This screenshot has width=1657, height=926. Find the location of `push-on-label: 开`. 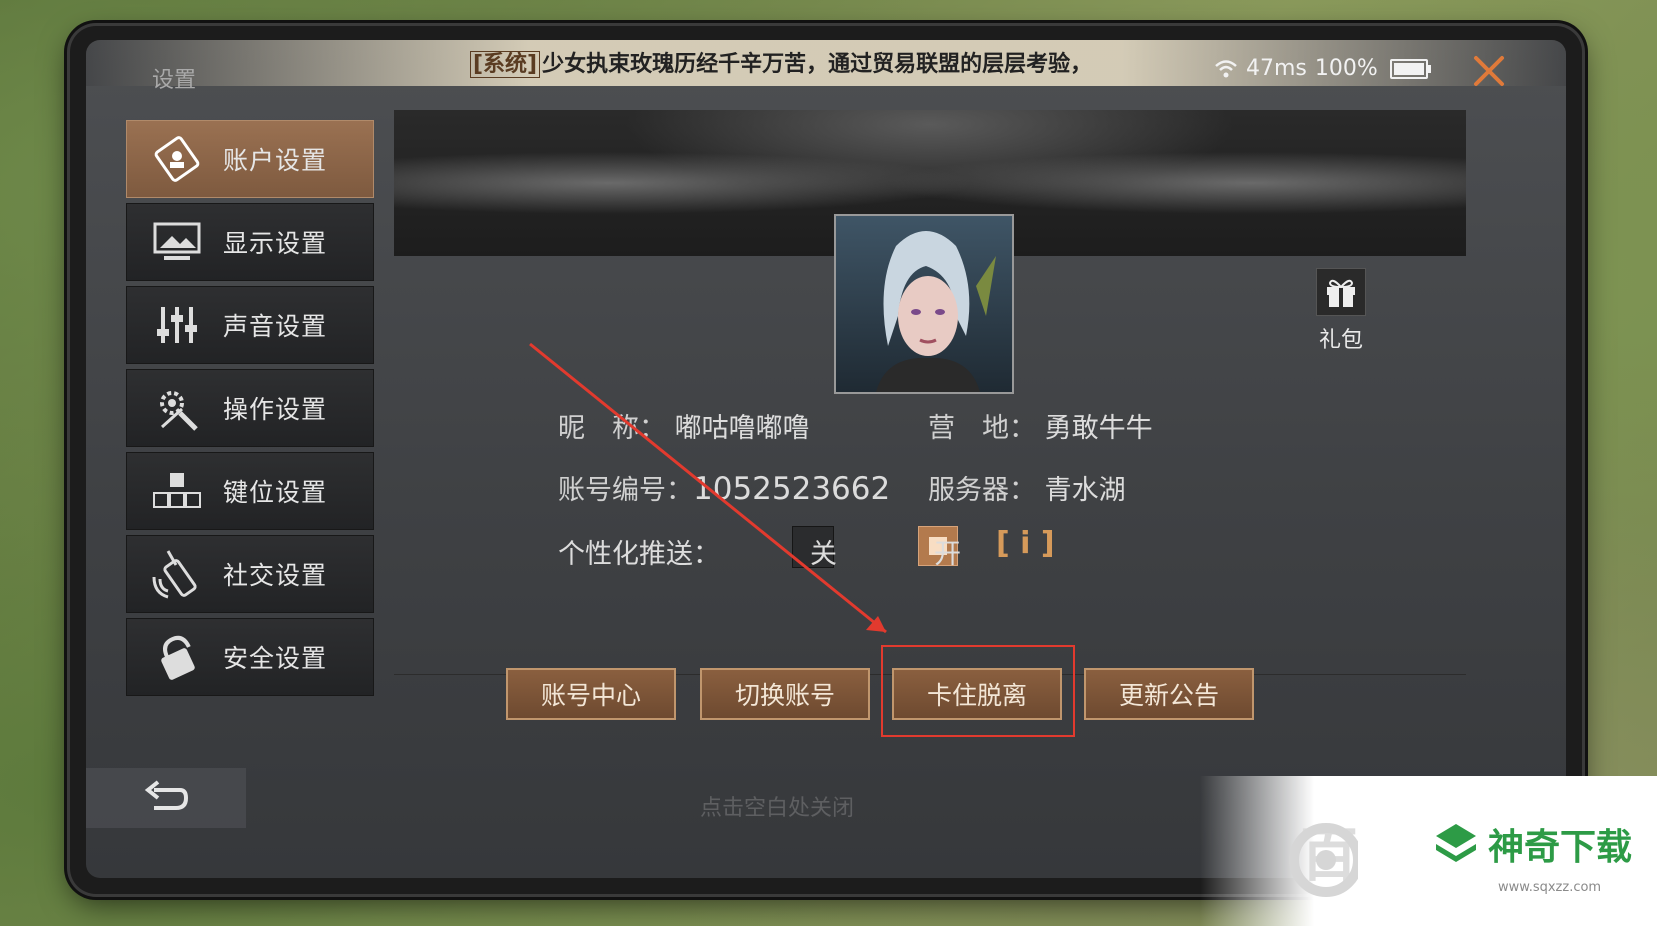

push-on-label: 开 is located at coordinates (947, 554).